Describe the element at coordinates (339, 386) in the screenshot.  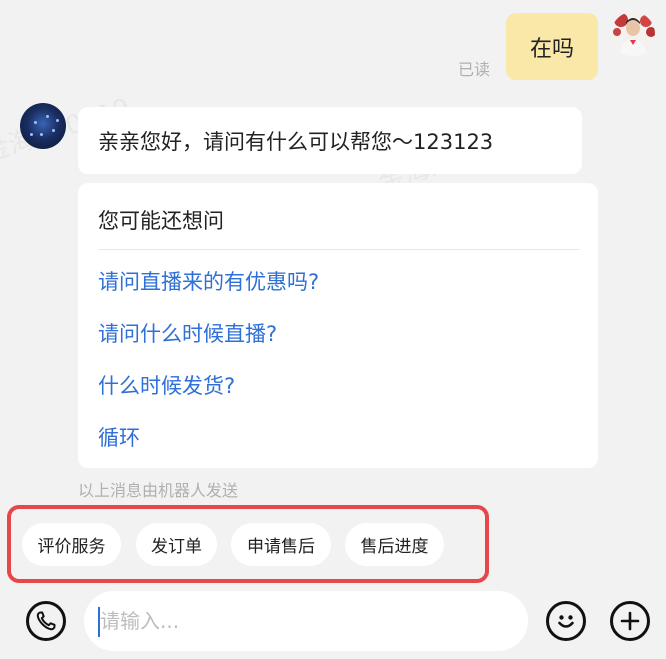
I see `suggested-question: 什么时候发货?` at that location.